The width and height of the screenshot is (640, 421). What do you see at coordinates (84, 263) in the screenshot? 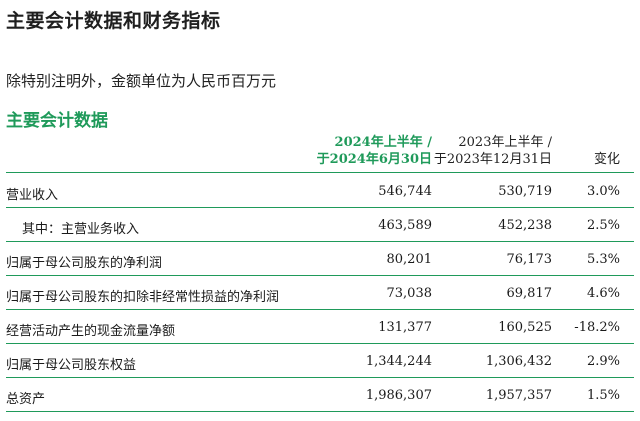
I see `row-label: 归属于母公司股东的净利润` at bounding box center [84, 263].